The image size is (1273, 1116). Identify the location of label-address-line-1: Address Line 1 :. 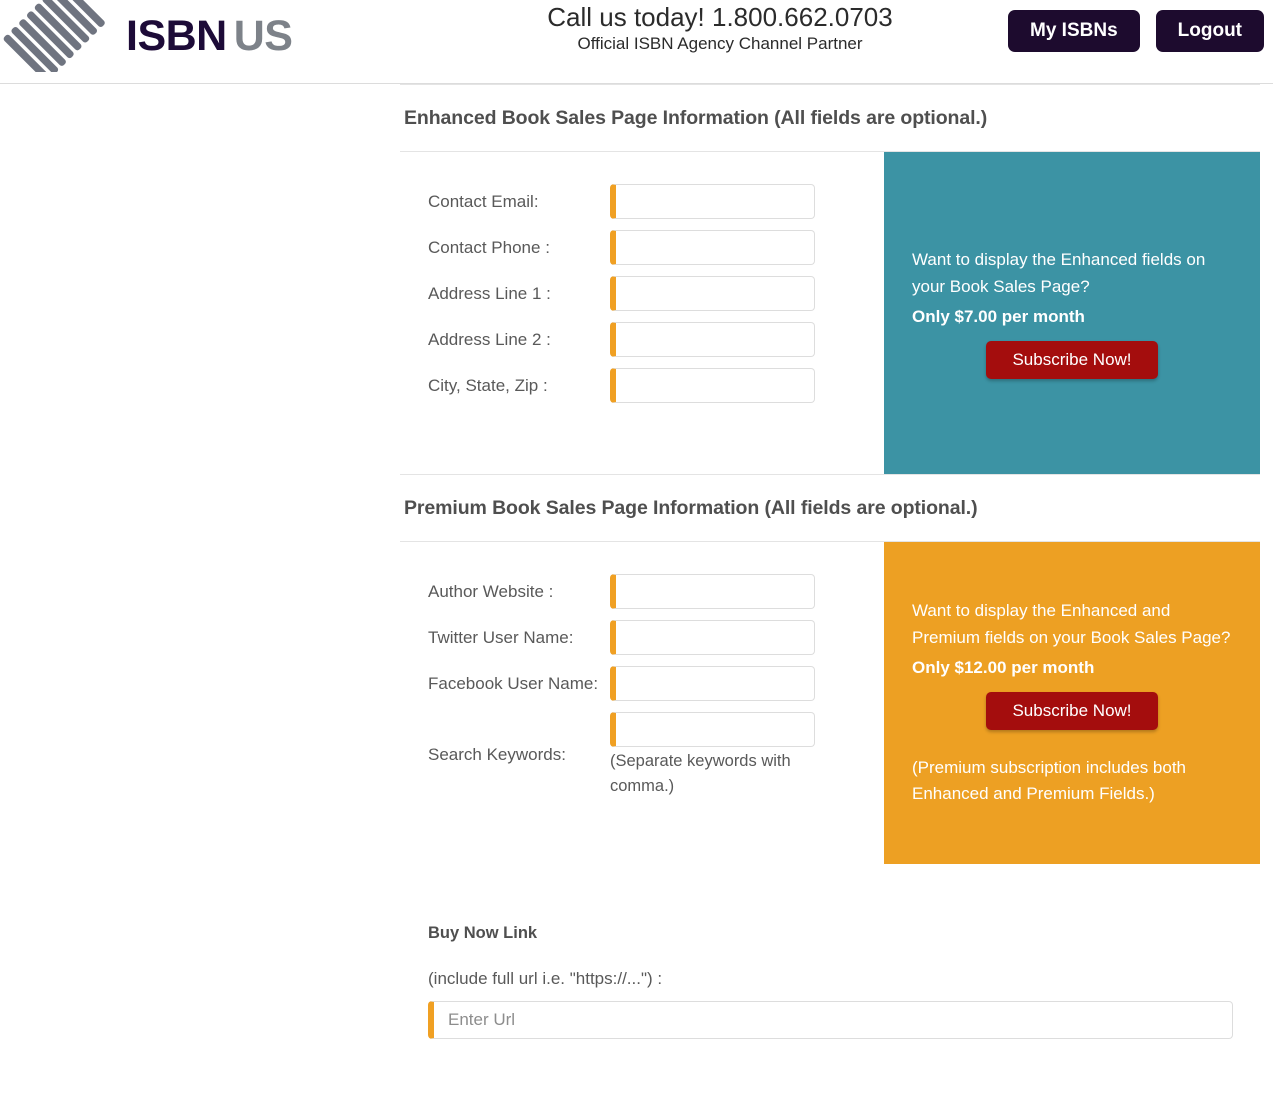
(489, 293).